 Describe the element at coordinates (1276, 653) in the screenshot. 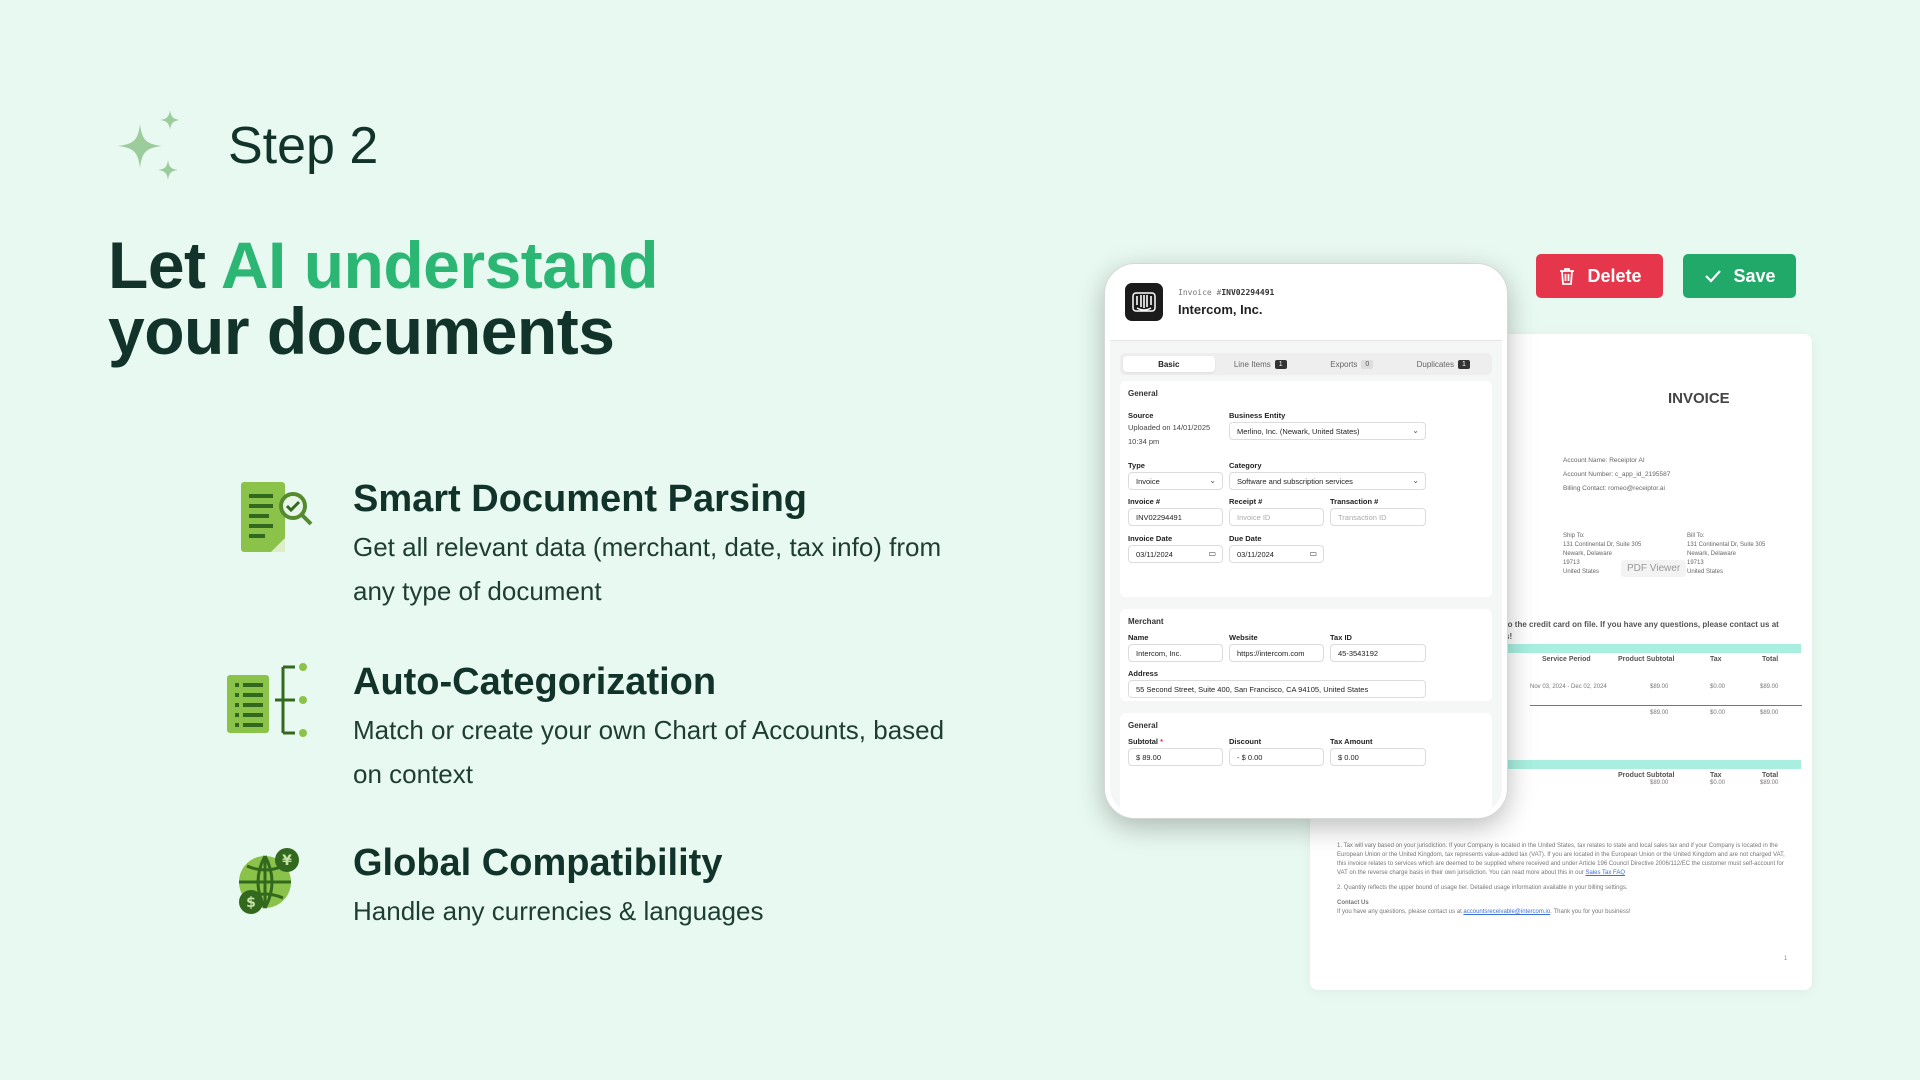

I see `website-input: https://intercom.com` at that location.